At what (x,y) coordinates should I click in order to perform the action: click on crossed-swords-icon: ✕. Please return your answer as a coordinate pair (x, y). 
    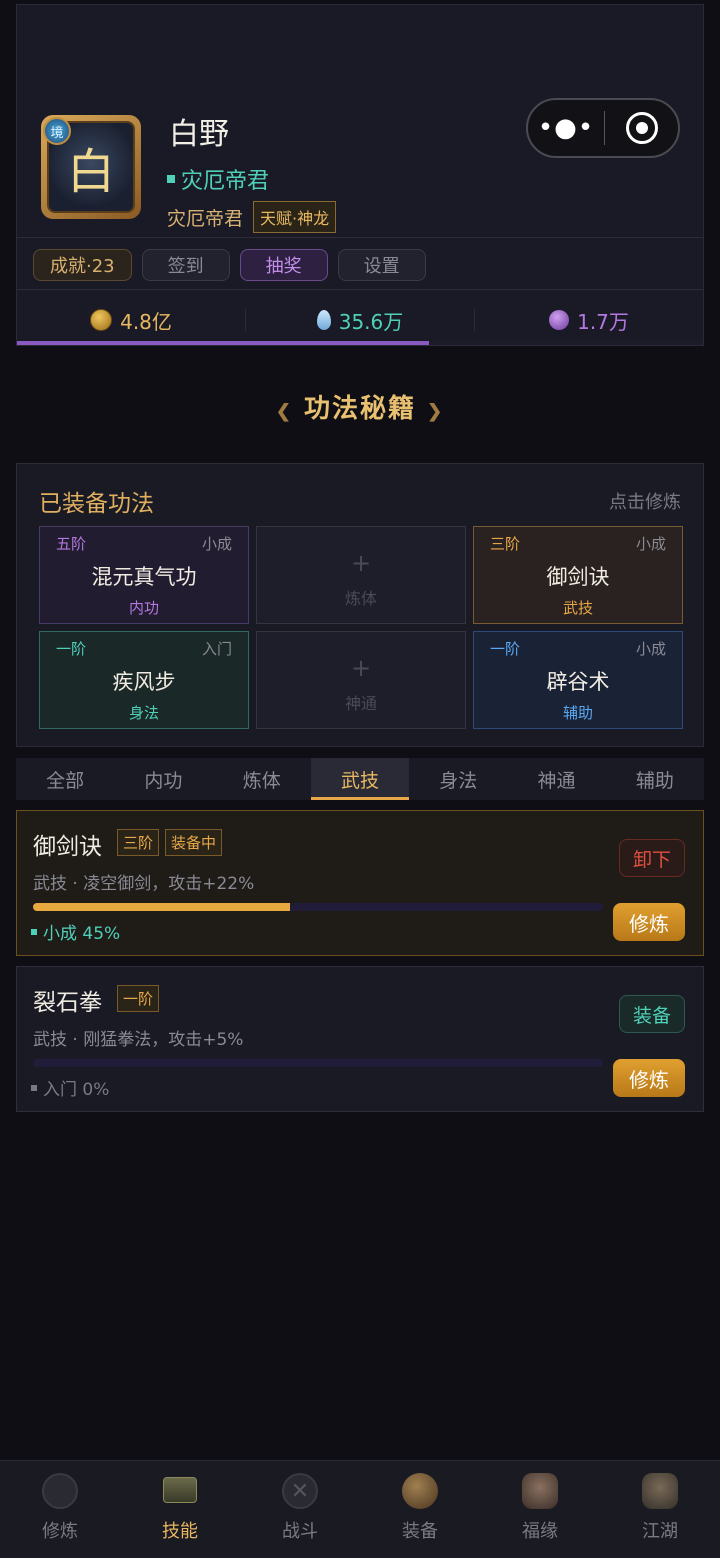
    Looking at the image, I should click on (300, 1491).